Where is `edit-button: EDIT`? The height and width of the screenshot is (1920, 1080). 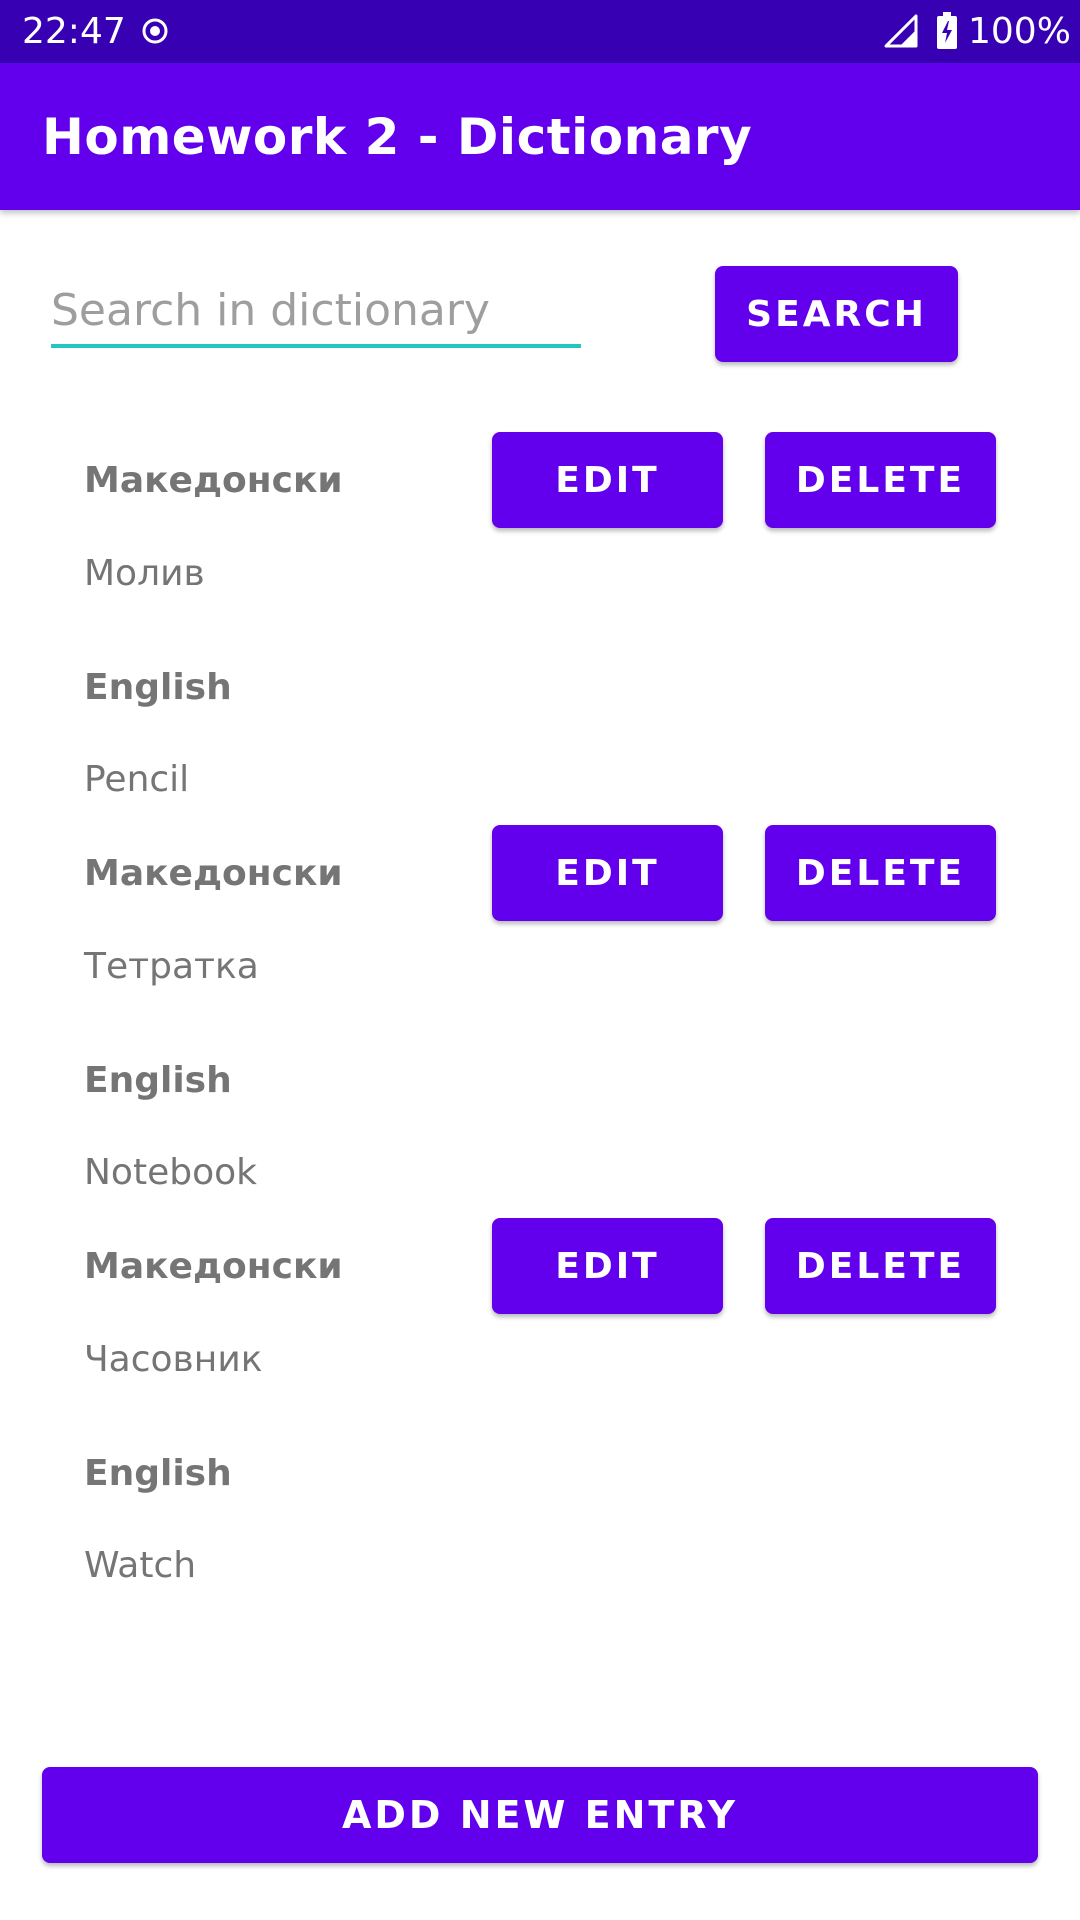
edit-button: EDIT is located at coordinates (607, 1266).